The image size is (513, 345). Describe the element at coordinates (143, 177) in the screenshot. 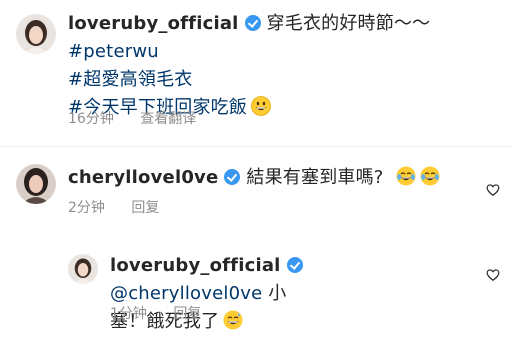

I see `commenter-username: cheryllovel0ve` at that location.